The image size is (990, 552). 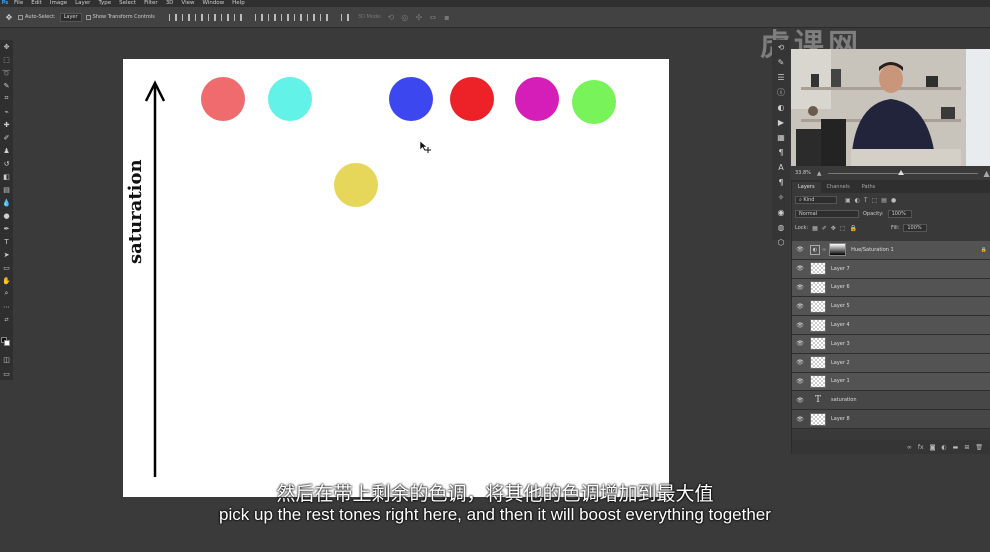 I want to click on align-left-icon, so click(x=211, y=17).